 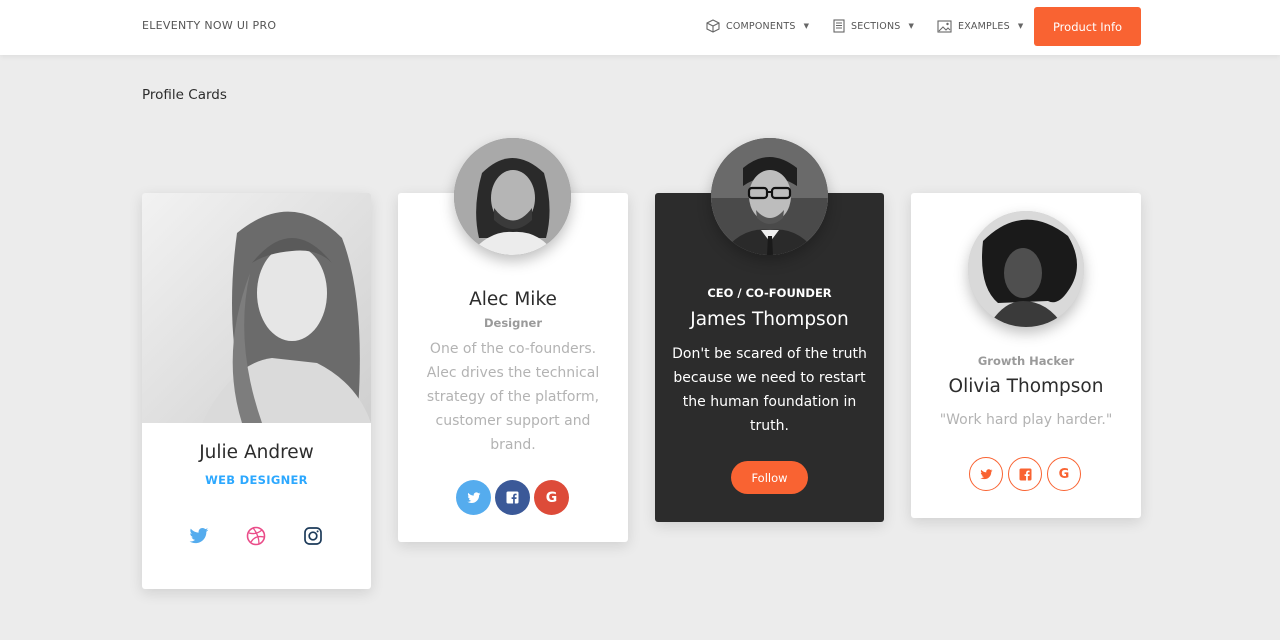 I want to click on nav-examples-label: EXAMPLES, so click(x=984, y=26).